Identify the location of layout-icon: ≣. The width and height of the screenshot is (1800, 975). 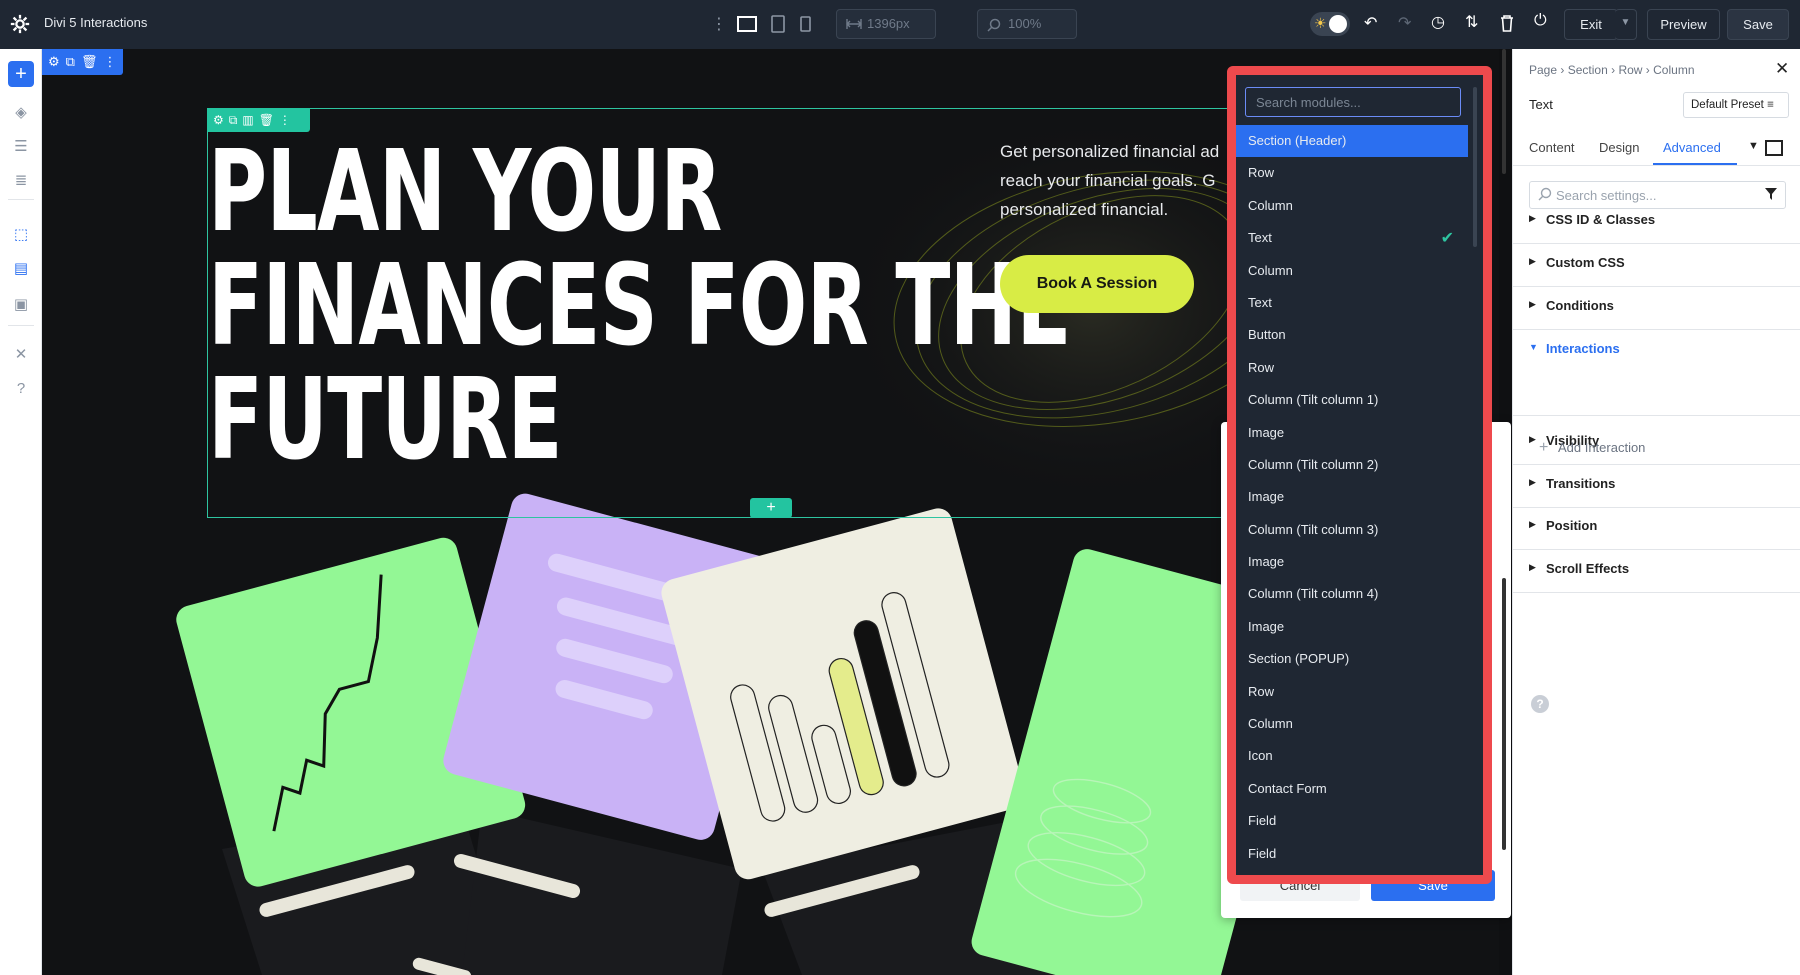
(21, 180).